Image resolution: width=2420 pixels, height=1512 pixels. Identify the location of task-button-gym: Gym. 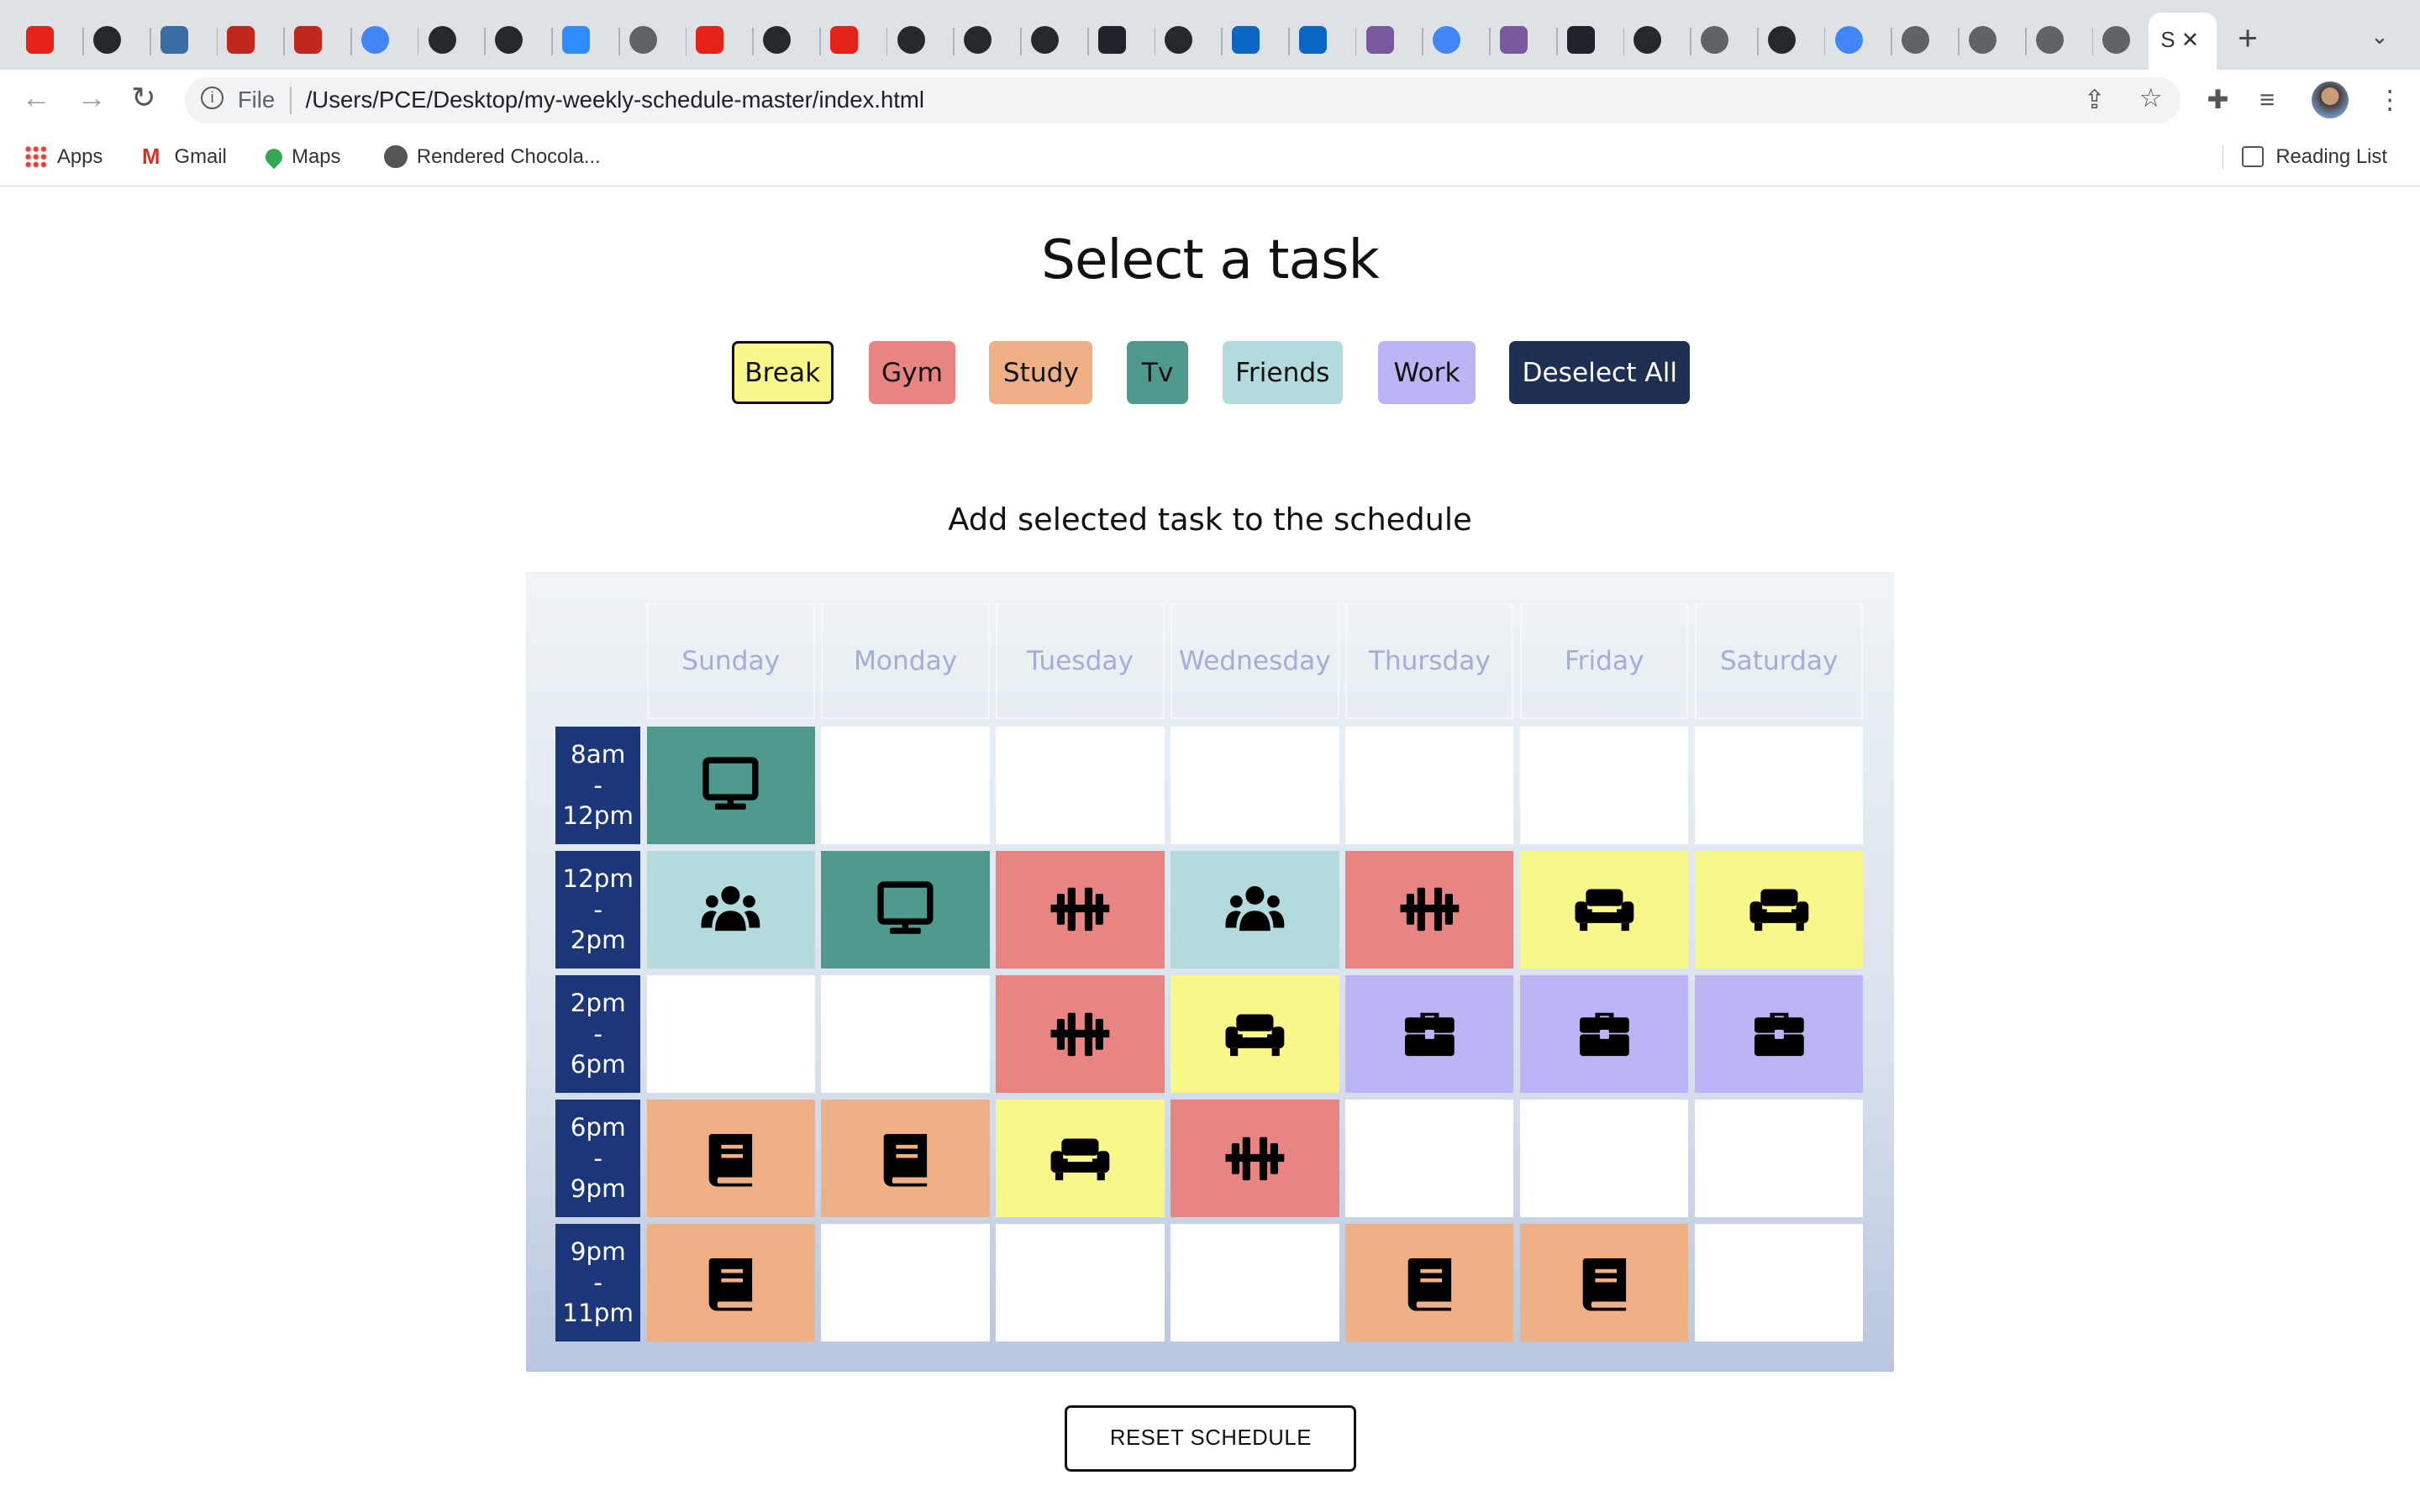
(912, 372).